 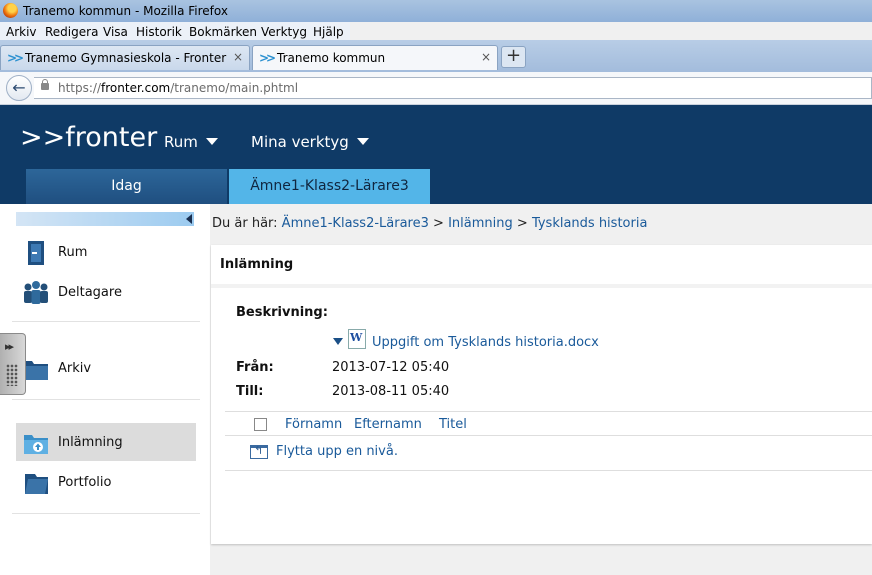 What do you see at coordinates (548, 435) in the screenshot?
I see `table-header-border` at bounding box center [548, 435].